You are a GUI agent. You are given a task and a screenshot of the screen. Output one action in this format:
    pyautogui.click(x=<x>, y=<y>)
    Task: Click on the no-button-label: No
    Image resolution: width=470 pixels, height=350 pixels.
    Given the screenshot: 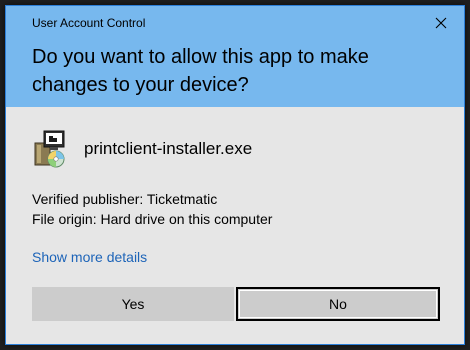 What is the action you would take?
    pyautogui.click(x=338, y=304)
    